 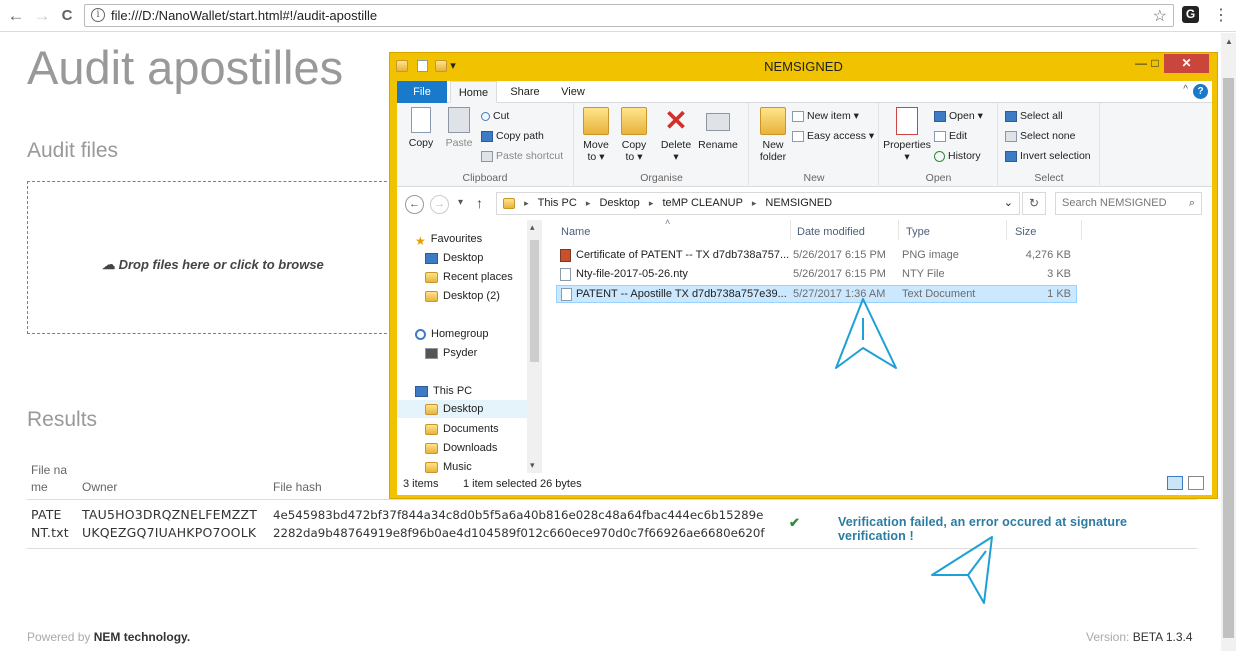 I want to click on forward-button: →, so click(x=439, y=204).